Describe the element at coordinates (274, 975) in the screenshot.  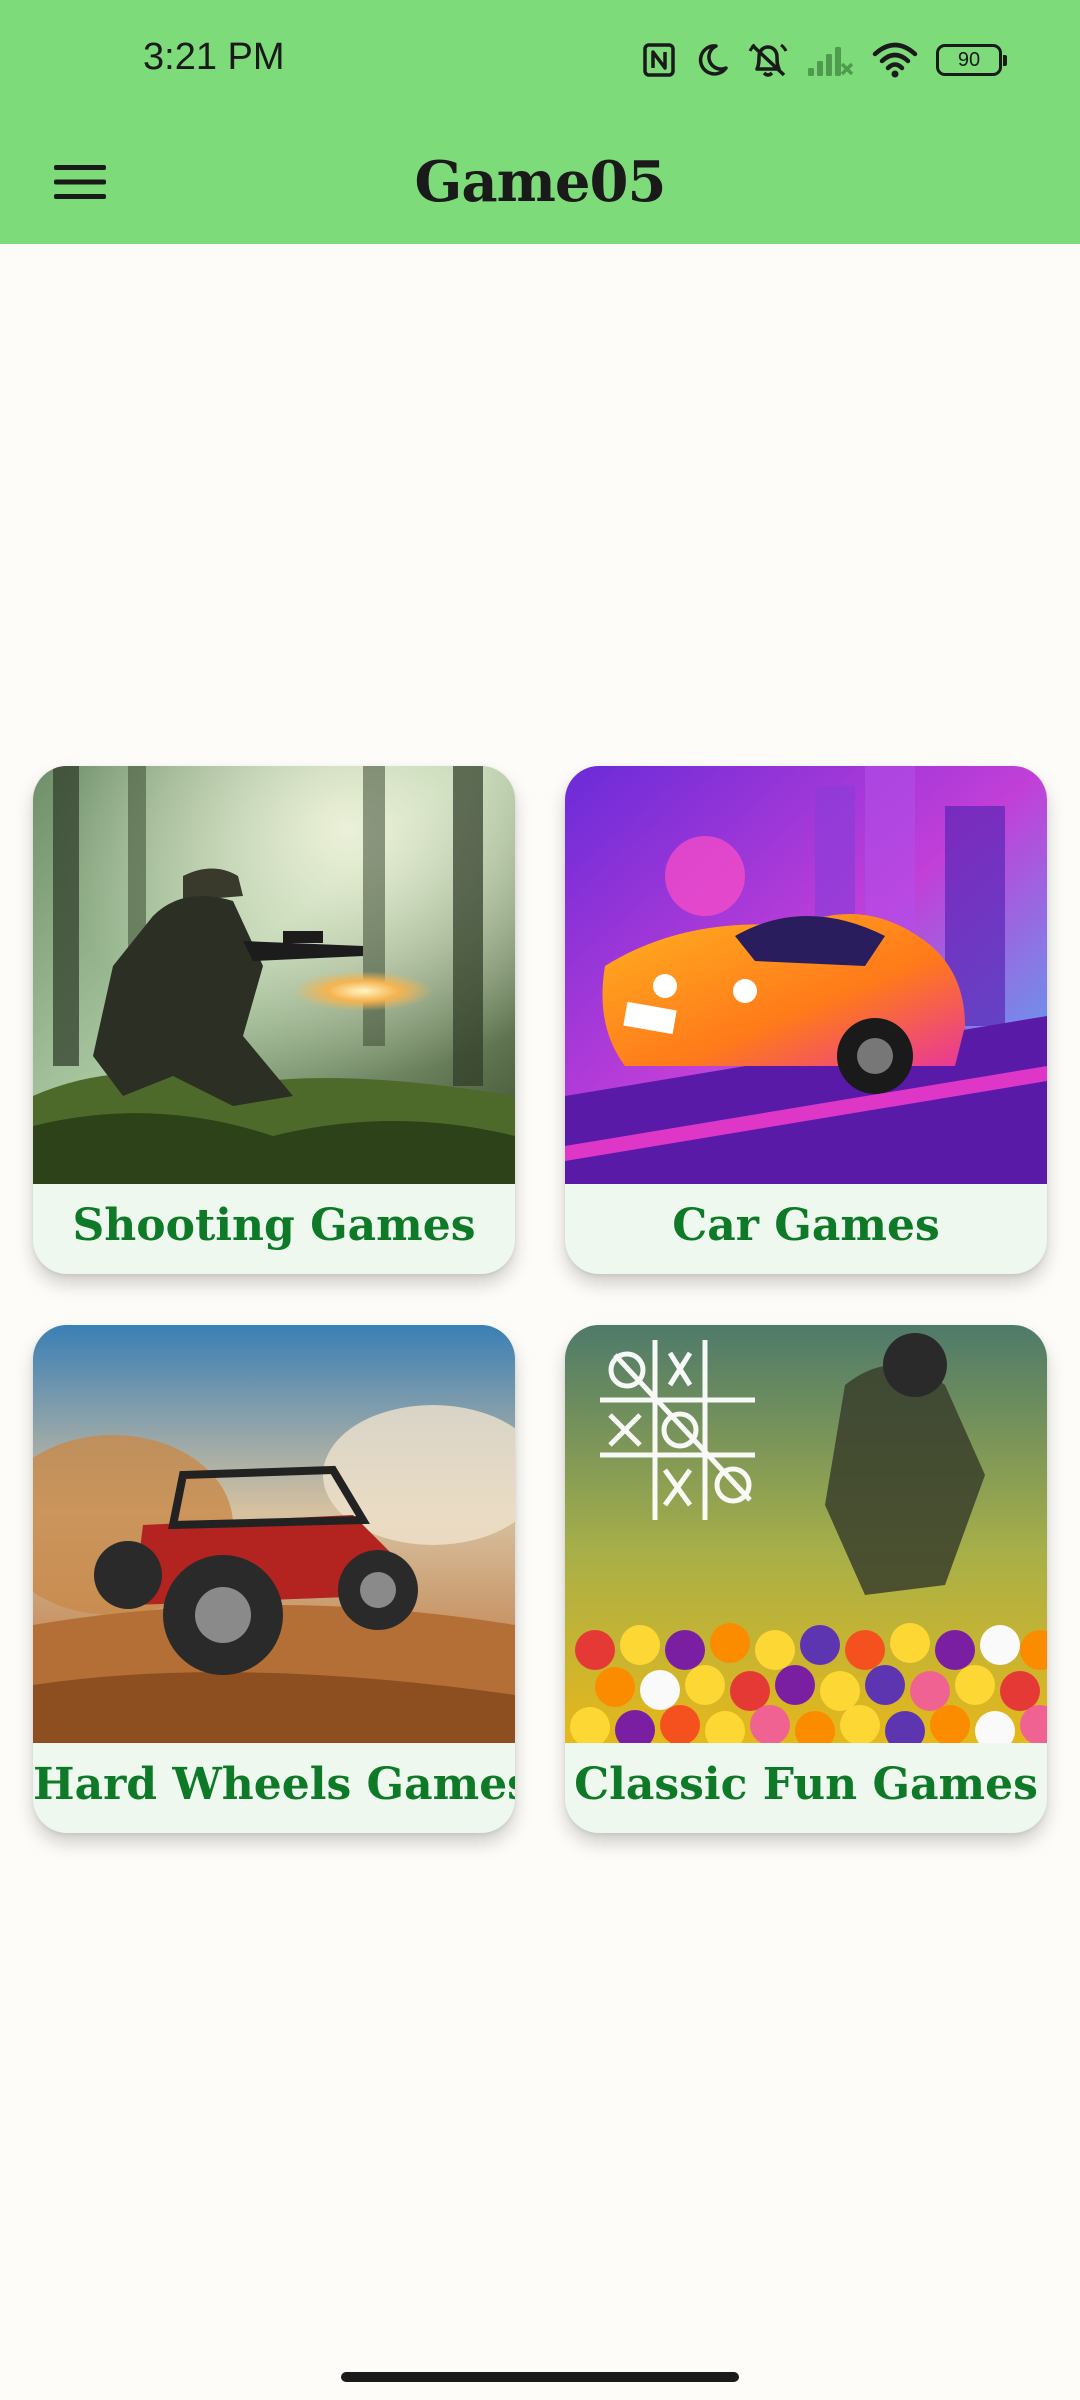
I see `shooting-games-image` at that location.